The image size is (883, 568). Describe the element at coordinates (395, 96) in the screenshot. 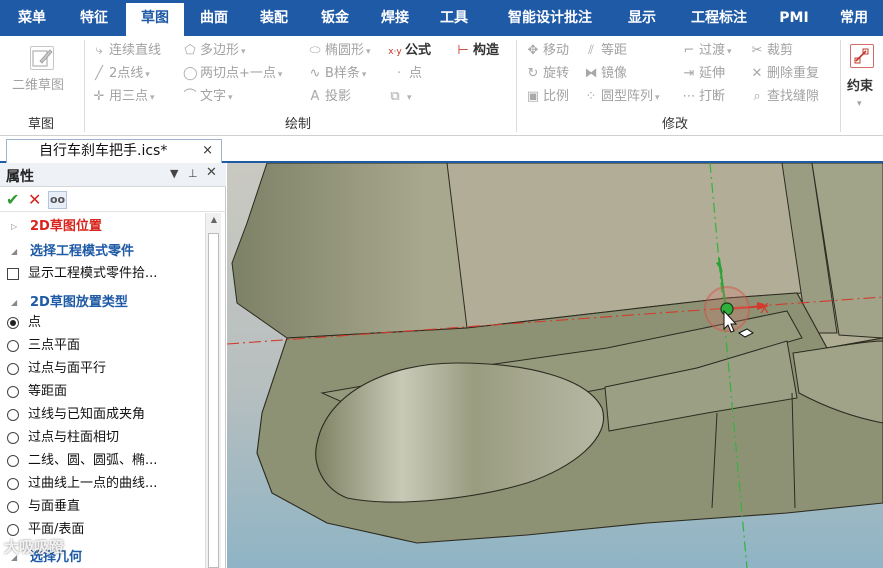

I see `projection-icon: ⧉` at that location.